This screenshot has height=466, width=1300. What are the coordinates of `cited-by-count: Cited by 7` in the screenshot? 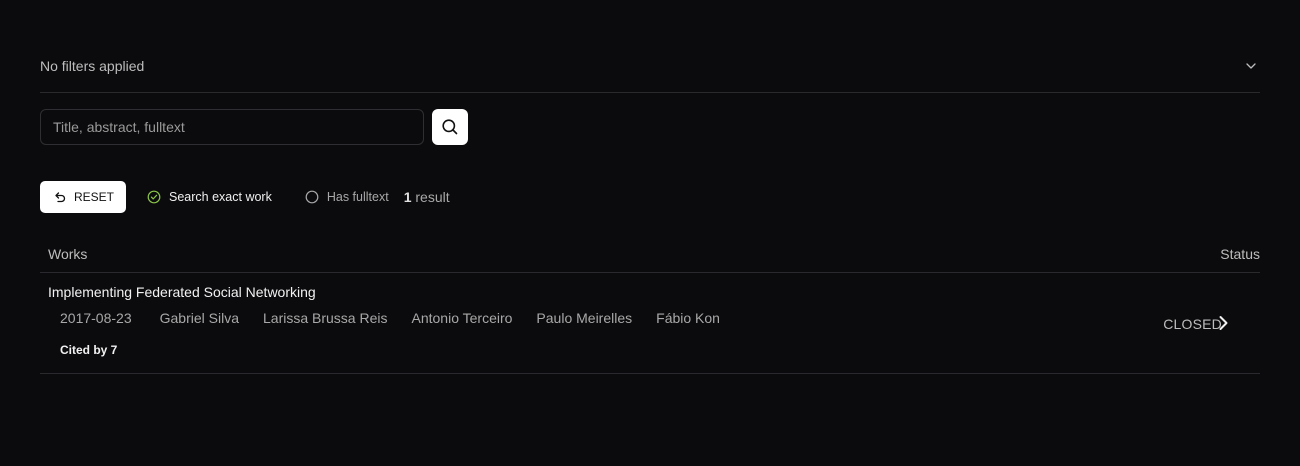 It's located at (89, 350).